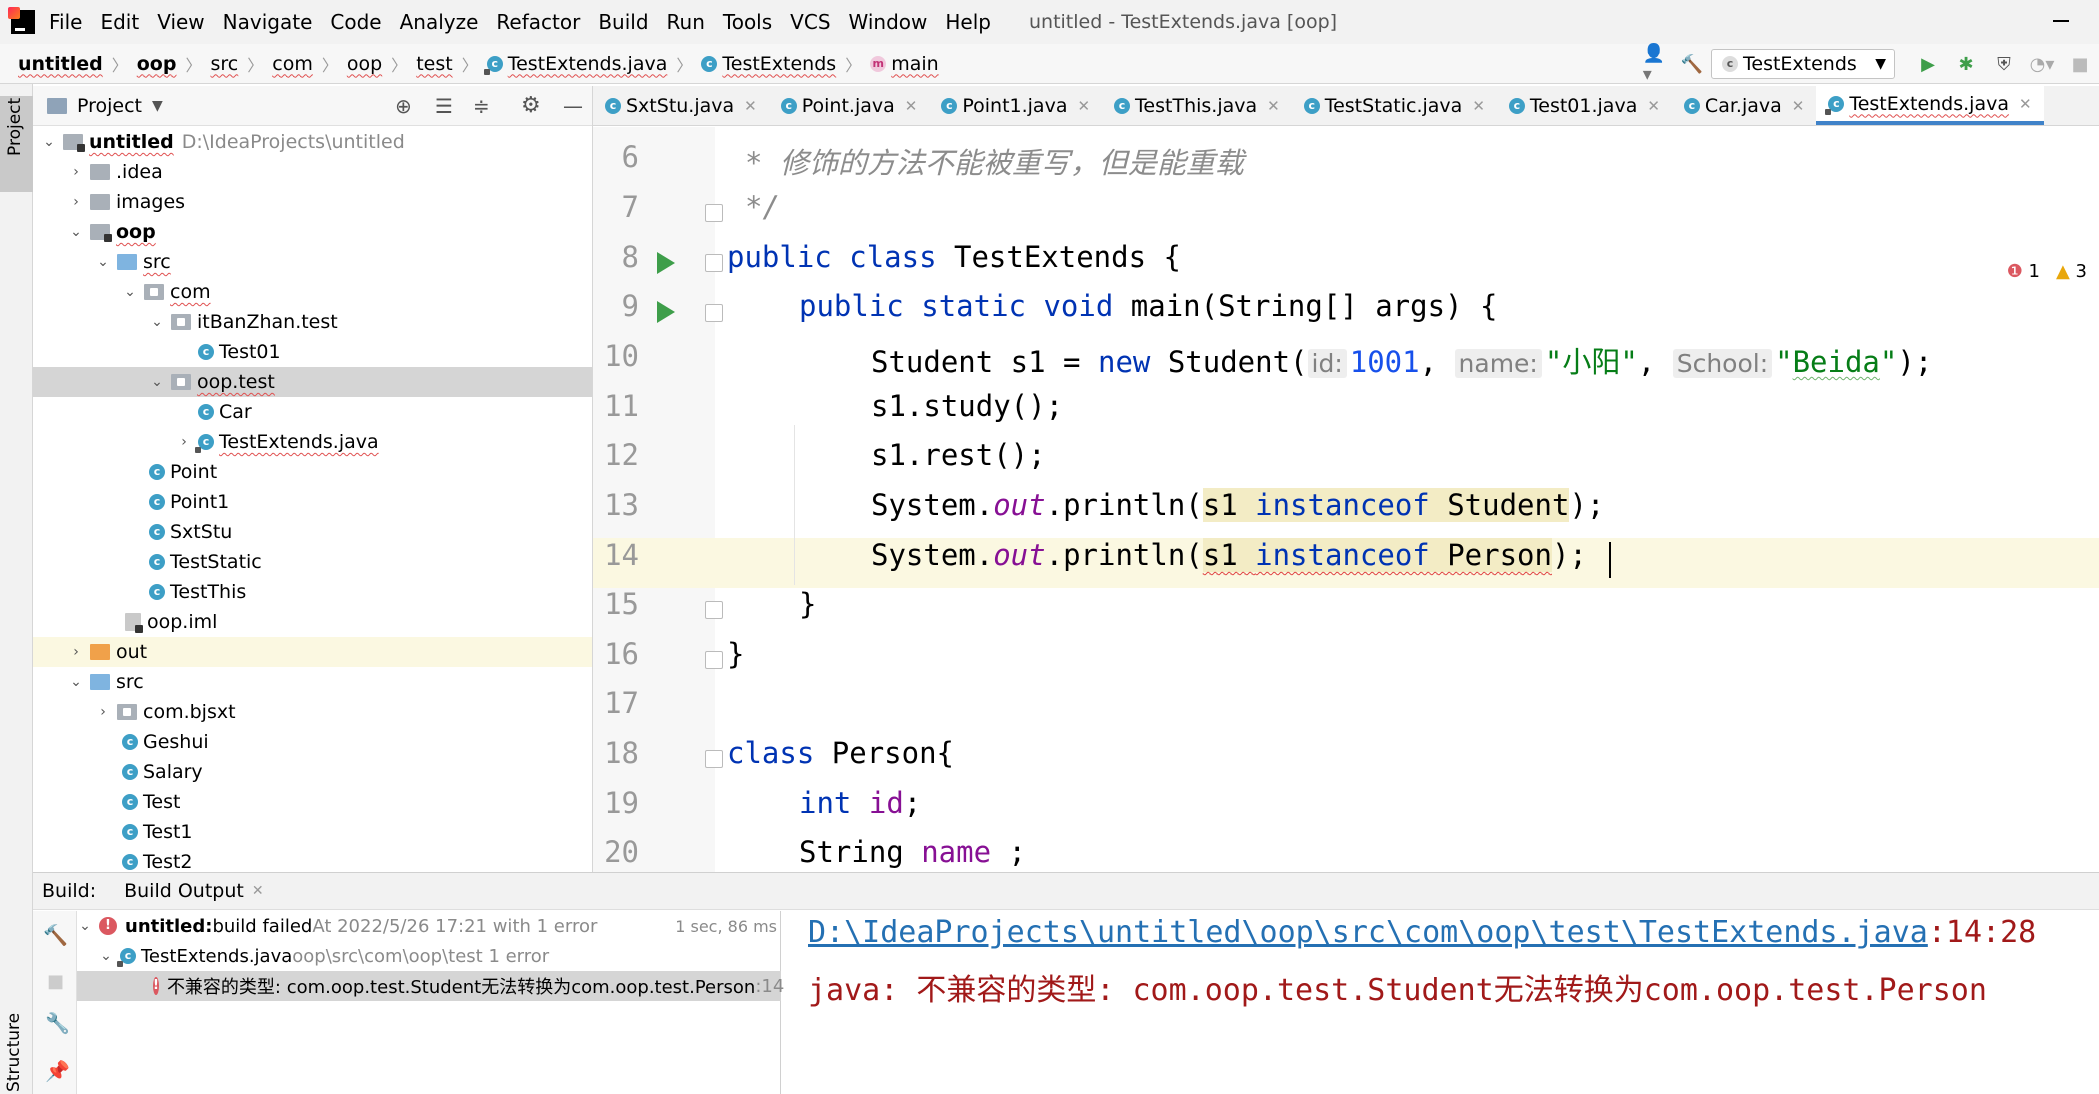 The image size is (2099, 1094). Describe the element at coordinates (1654, 64) in the screenshot. I see `user-icon: 👤▾` at that location.